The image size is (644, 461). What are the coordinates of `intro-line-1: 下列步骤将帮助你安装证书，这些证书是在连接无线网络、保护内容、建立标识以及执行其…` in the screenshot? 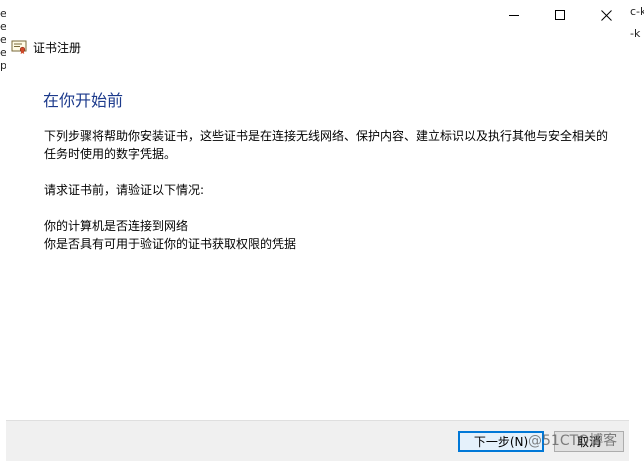 It's located at (326, 136).